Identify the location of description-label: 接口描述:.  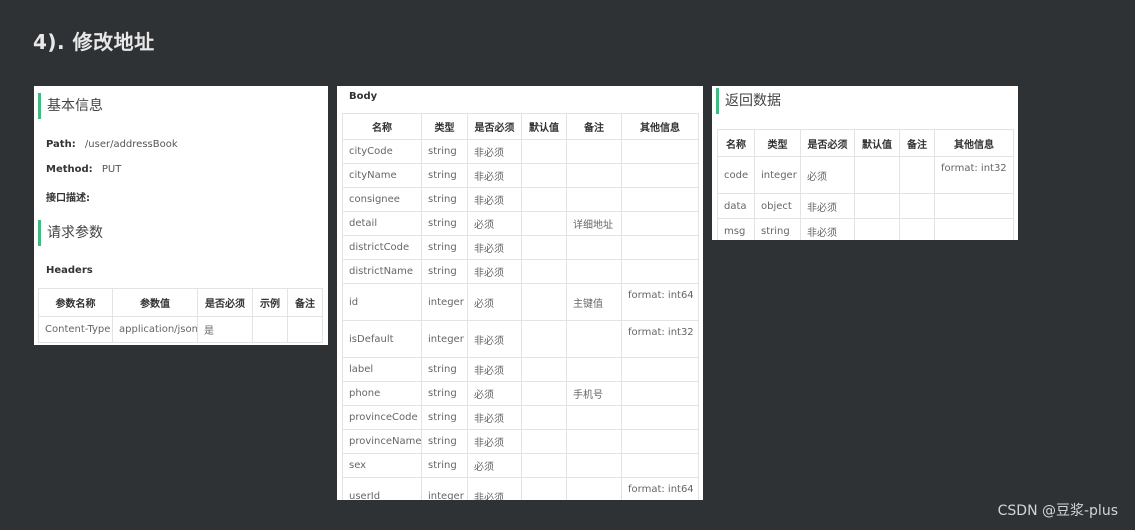
(68, 198).